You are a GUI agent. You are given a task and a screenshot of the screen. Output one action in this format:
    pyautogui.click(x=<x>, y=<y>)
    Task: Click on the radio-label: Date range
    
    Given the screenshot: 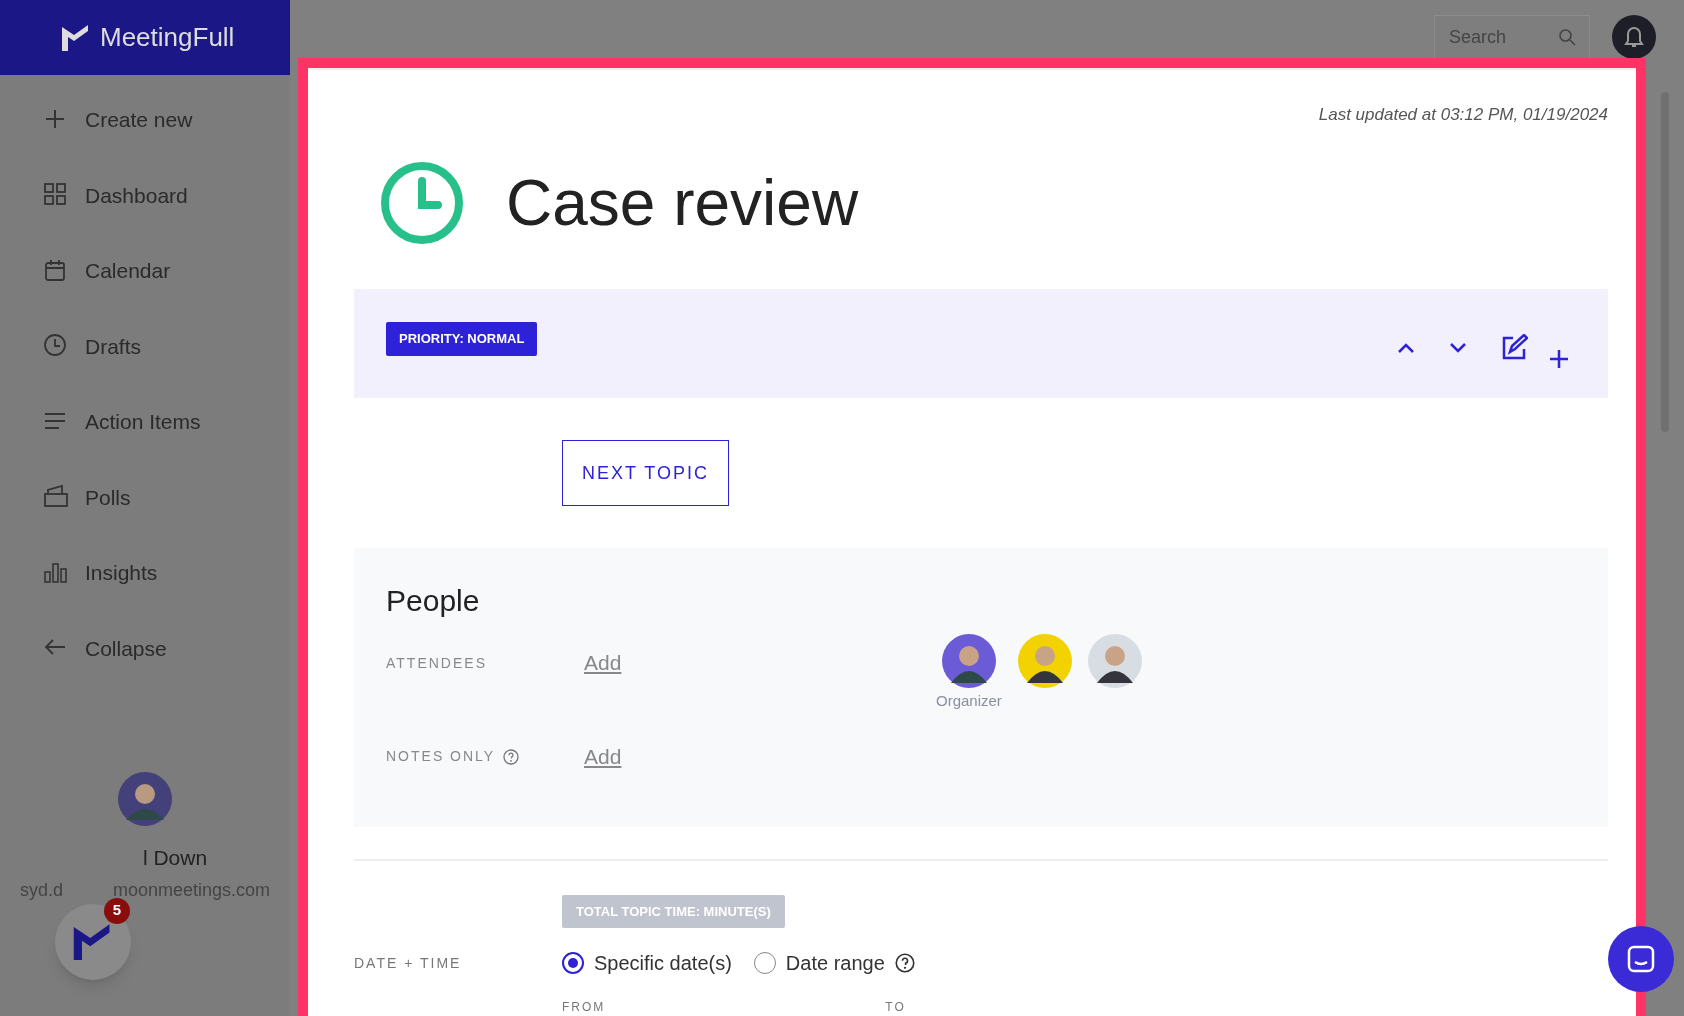 What is the action you would take?
    pyautogui.click(x=835, y=963)
    